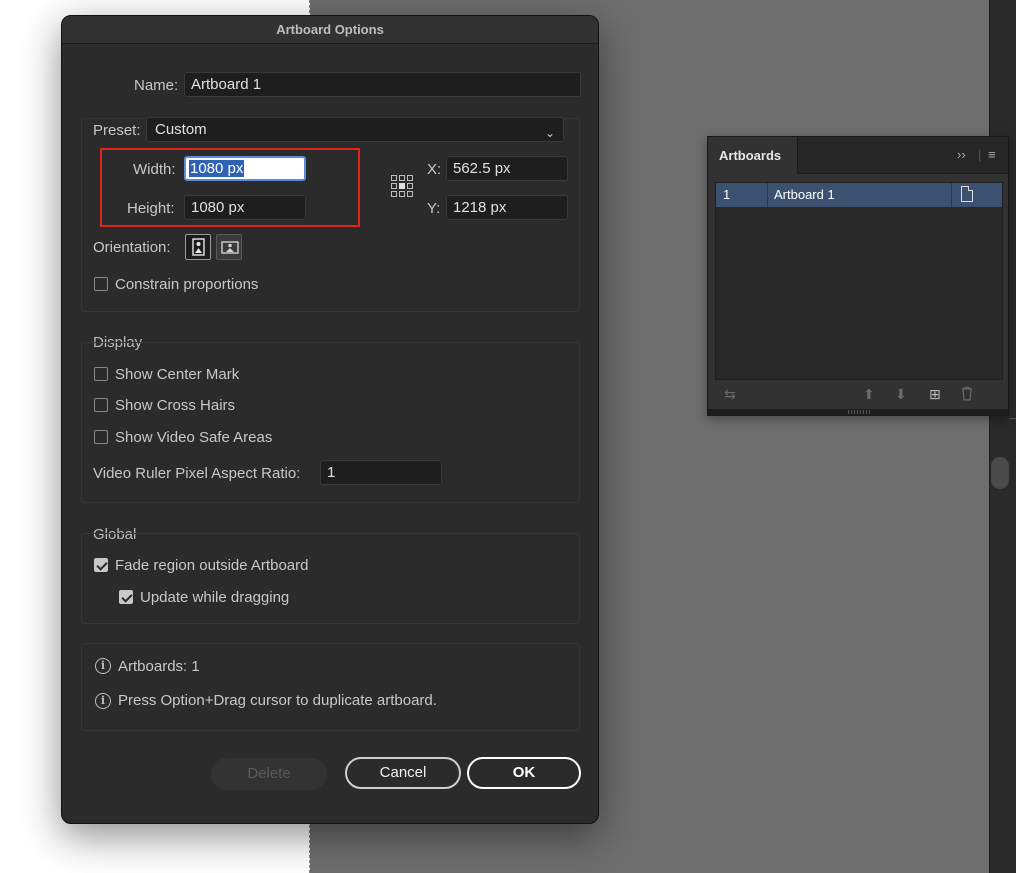  What do you see at coordinates (330, 687) in the screenshot?
I see `info-group` at bounding box center [330, 687].